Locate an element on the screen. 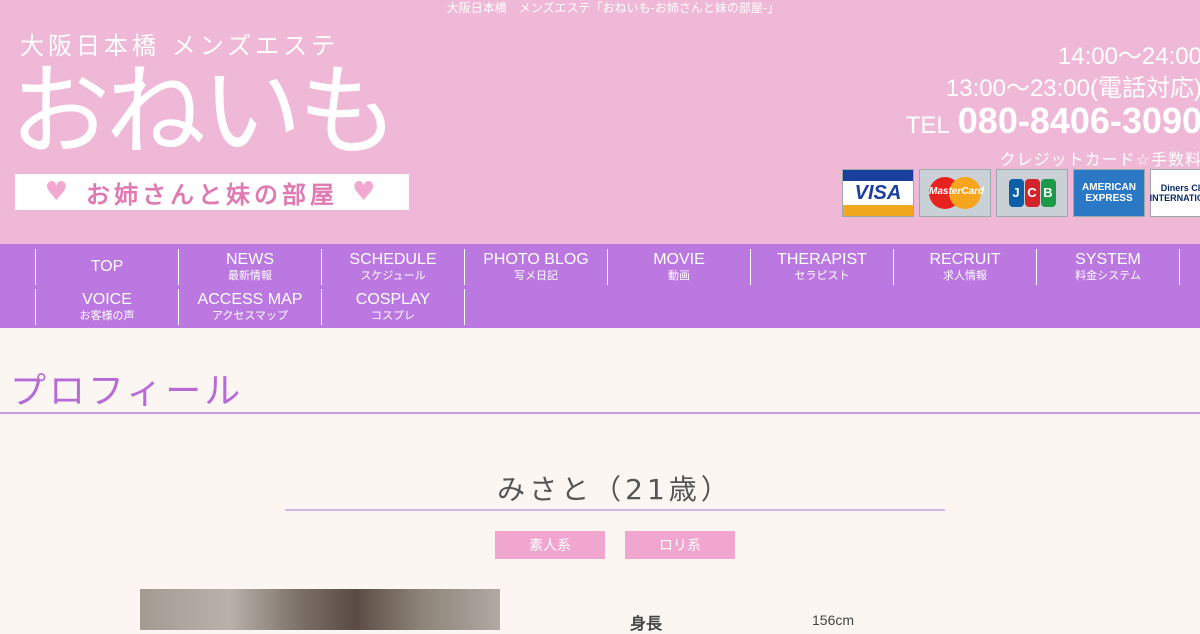 Image resolution: width=1200 pixels, height=634 pixels. business-hours: 14:00～24:00 is located at coordinates (1128, 56).